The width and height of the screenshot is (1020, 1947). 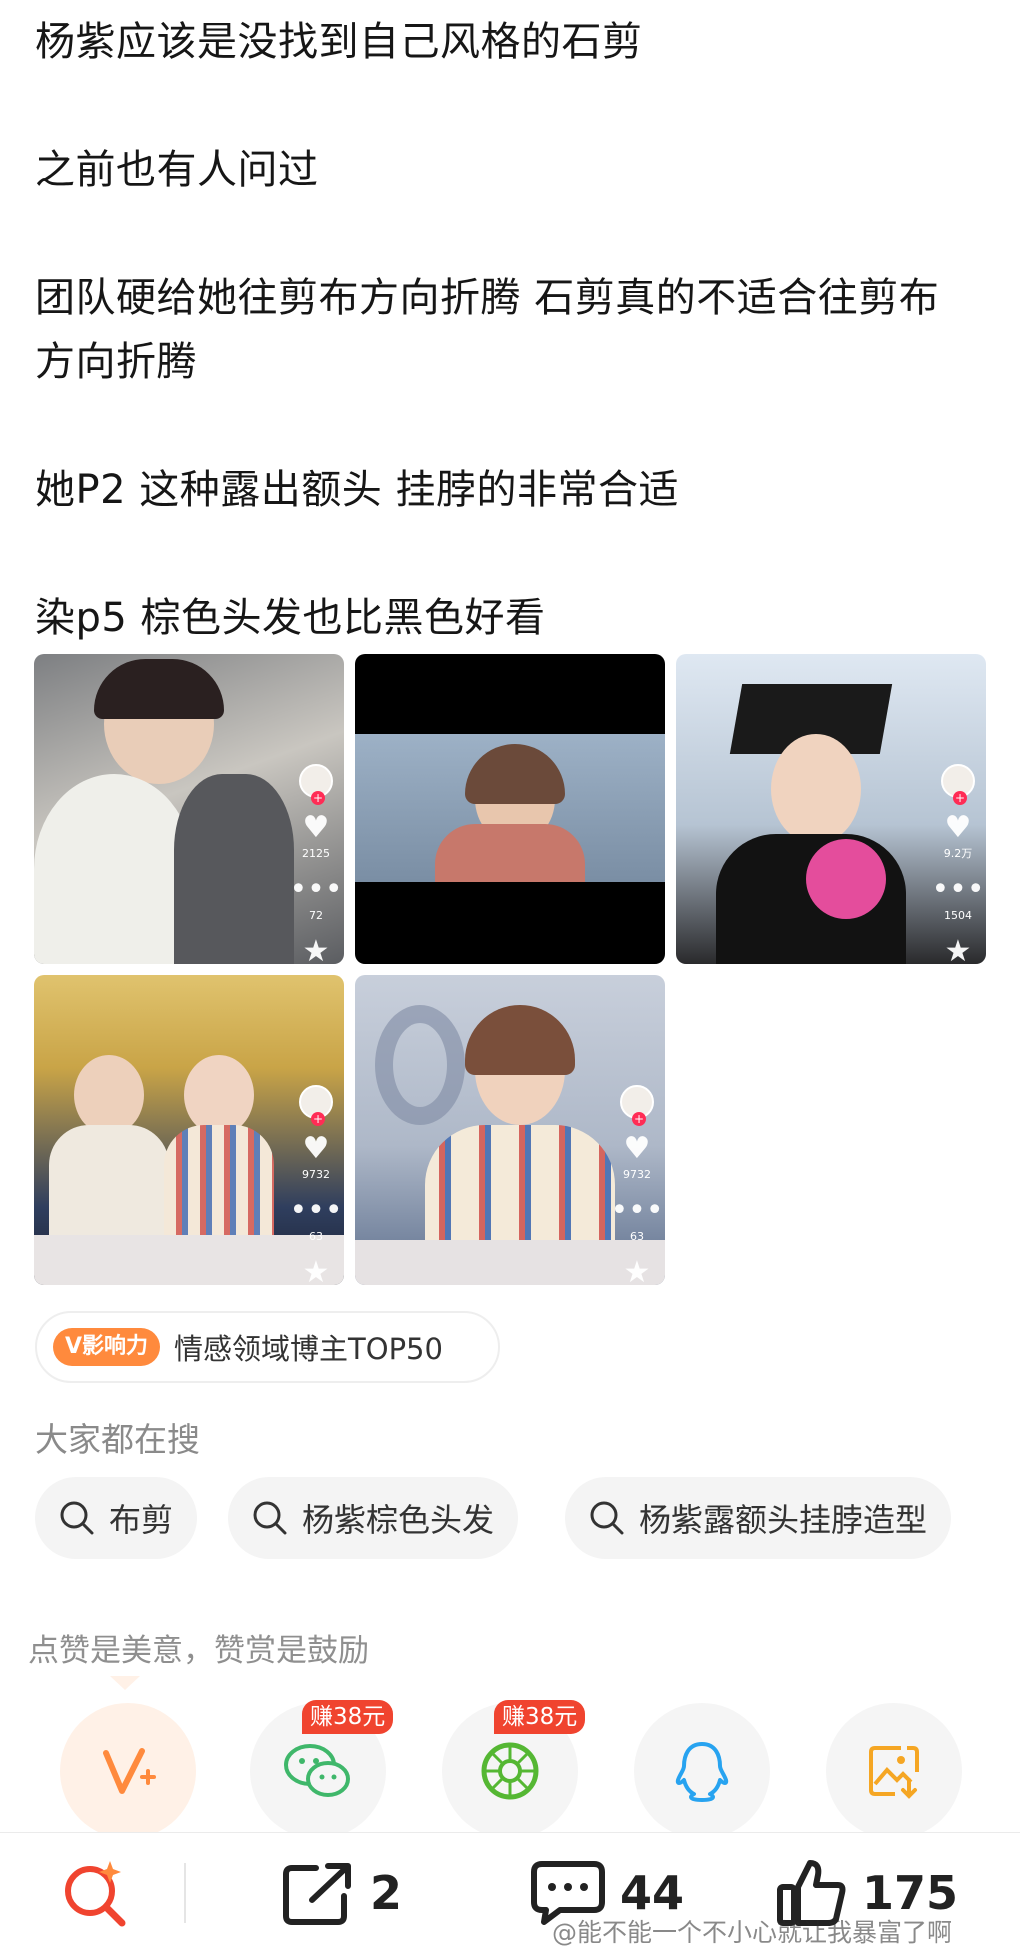 I want to click on share-button: 2, so click(x=342, y=1893).